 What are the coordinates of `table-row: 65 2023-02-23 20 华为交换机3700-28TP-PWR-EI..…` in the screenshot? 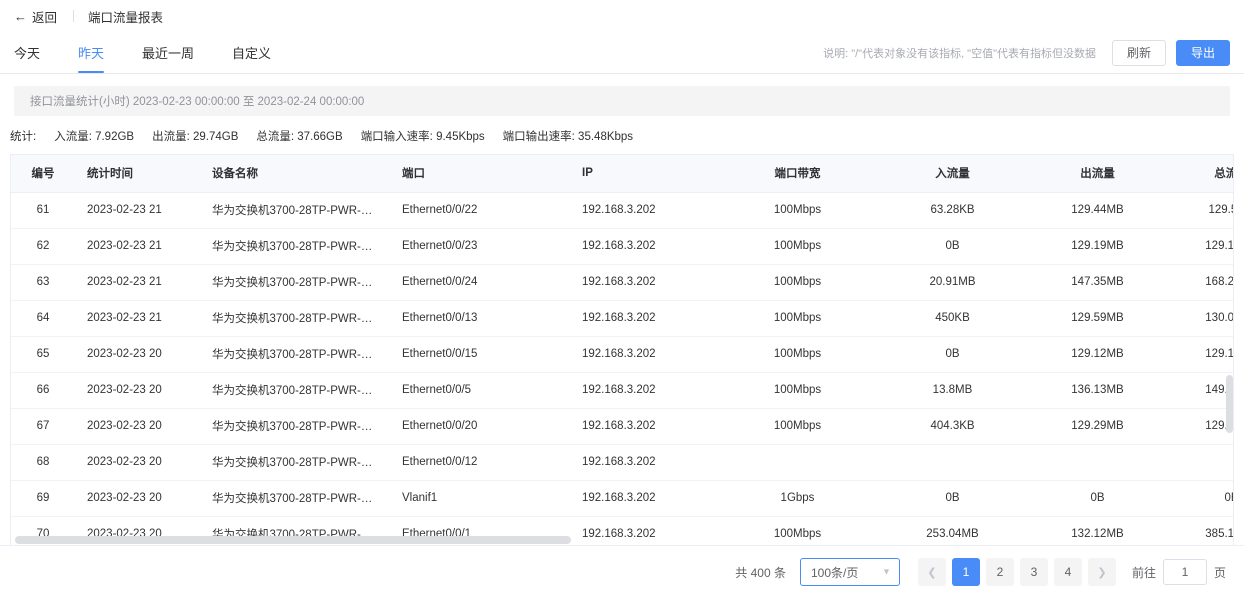 It's located at (622, 354).